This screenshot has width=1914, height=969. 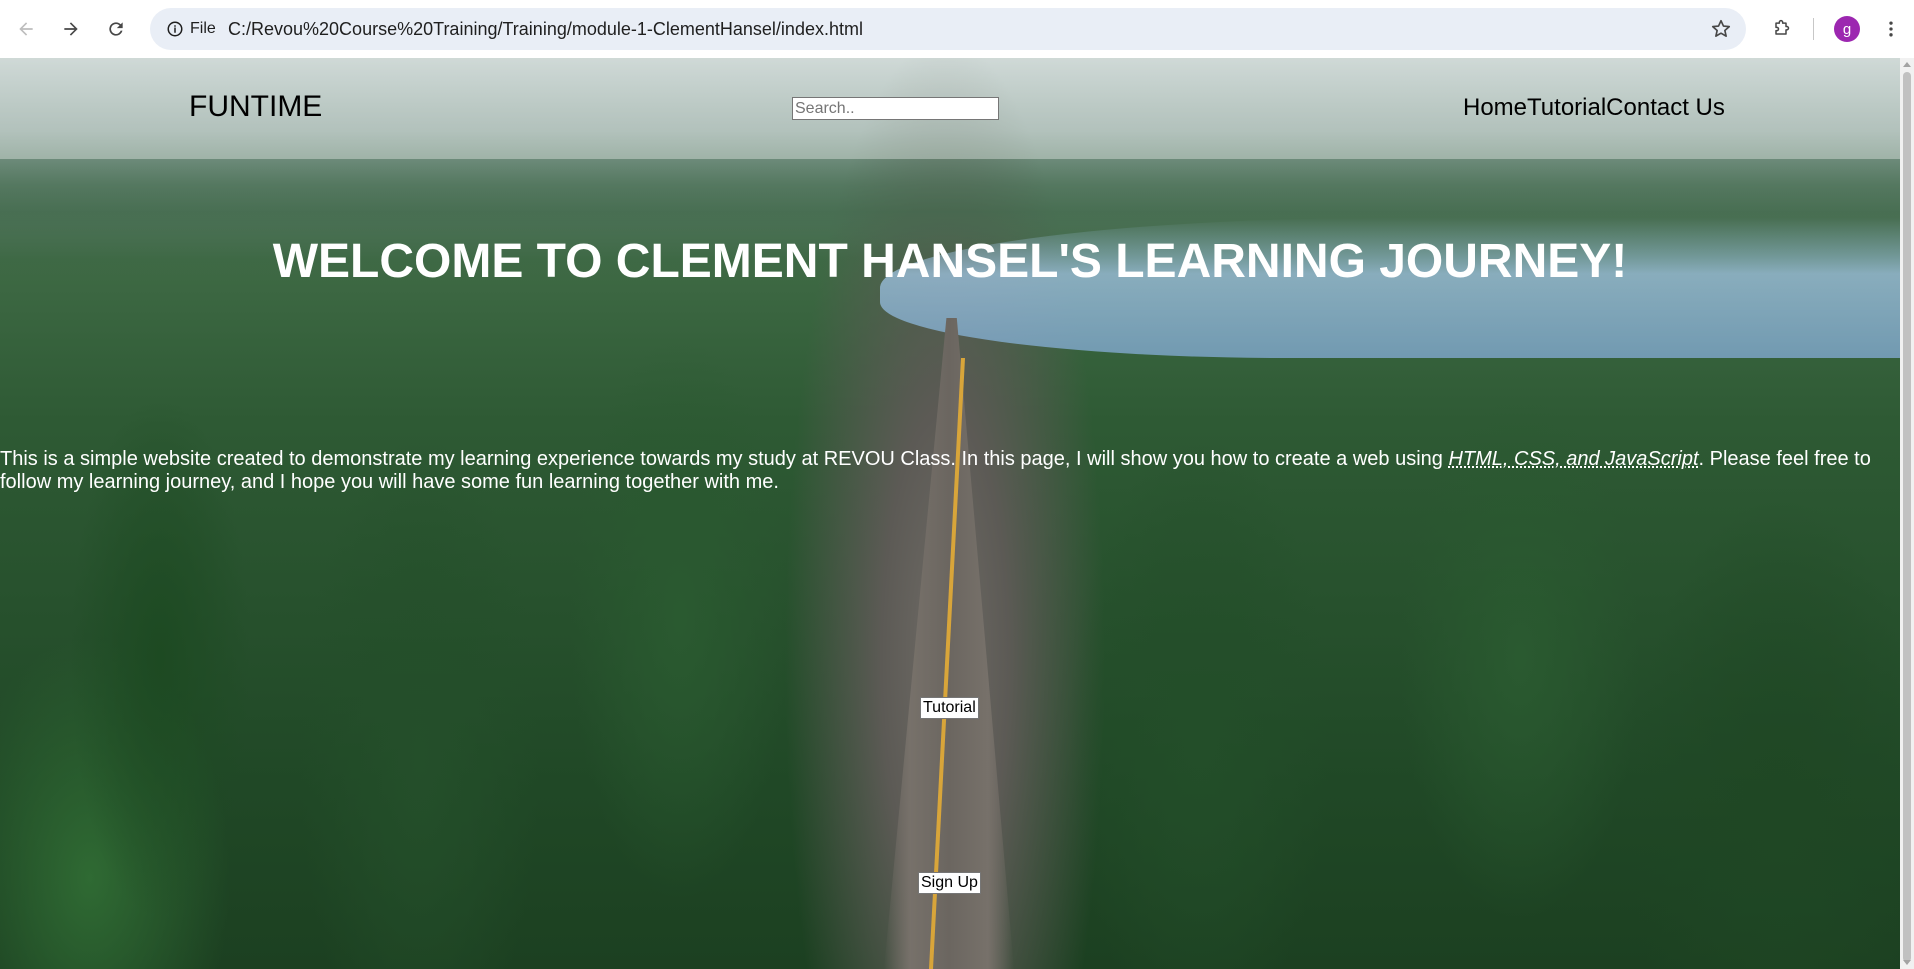 What do you see at coordinates (1566, 108) in the screenshot?
I see `nav-tutorial: Tutorial` at bounding box center [1566, 108].